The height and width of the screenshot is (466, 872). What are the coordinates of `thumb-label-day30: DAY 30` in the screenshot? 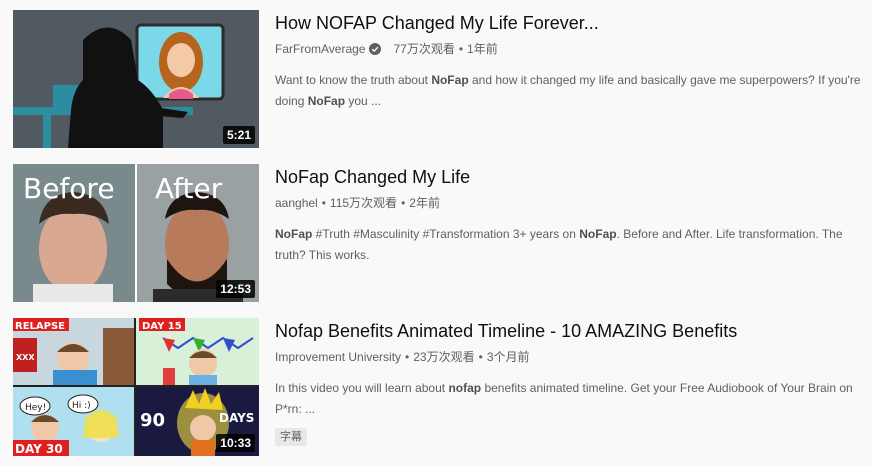 It's located at (39, 449).